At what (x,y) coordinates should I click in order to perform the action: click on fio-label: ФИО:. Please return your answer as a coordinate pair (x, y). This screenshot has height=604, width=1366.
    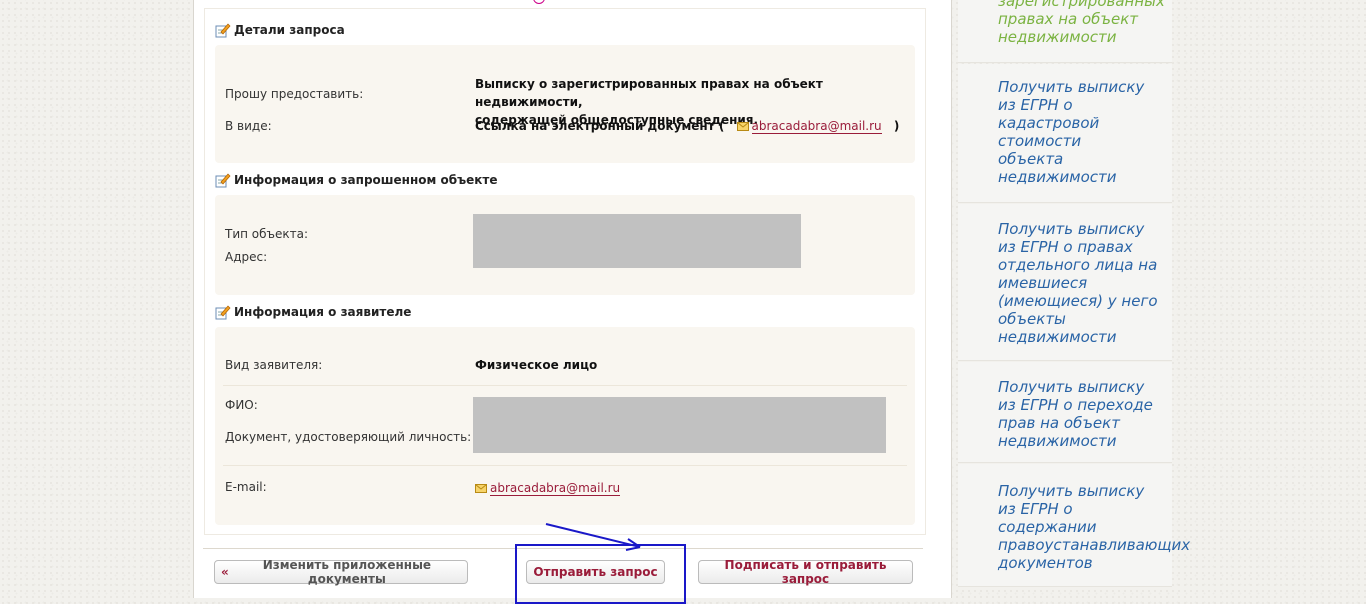
    Looking at the image, I should click on (241, 405).